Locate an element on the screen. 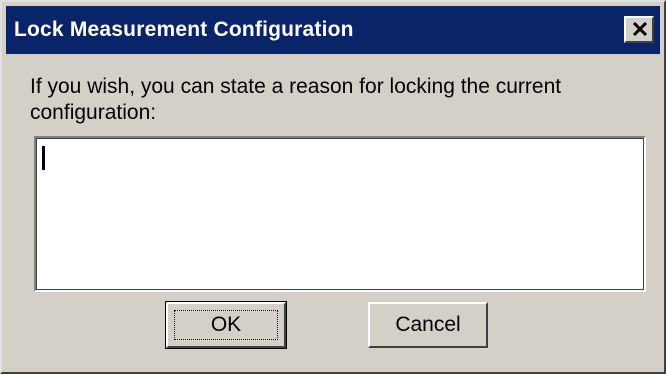 This screenshot has height=374, width=666. title-bar: Lock Measurement Configuration is located at coordinates (333, 30).